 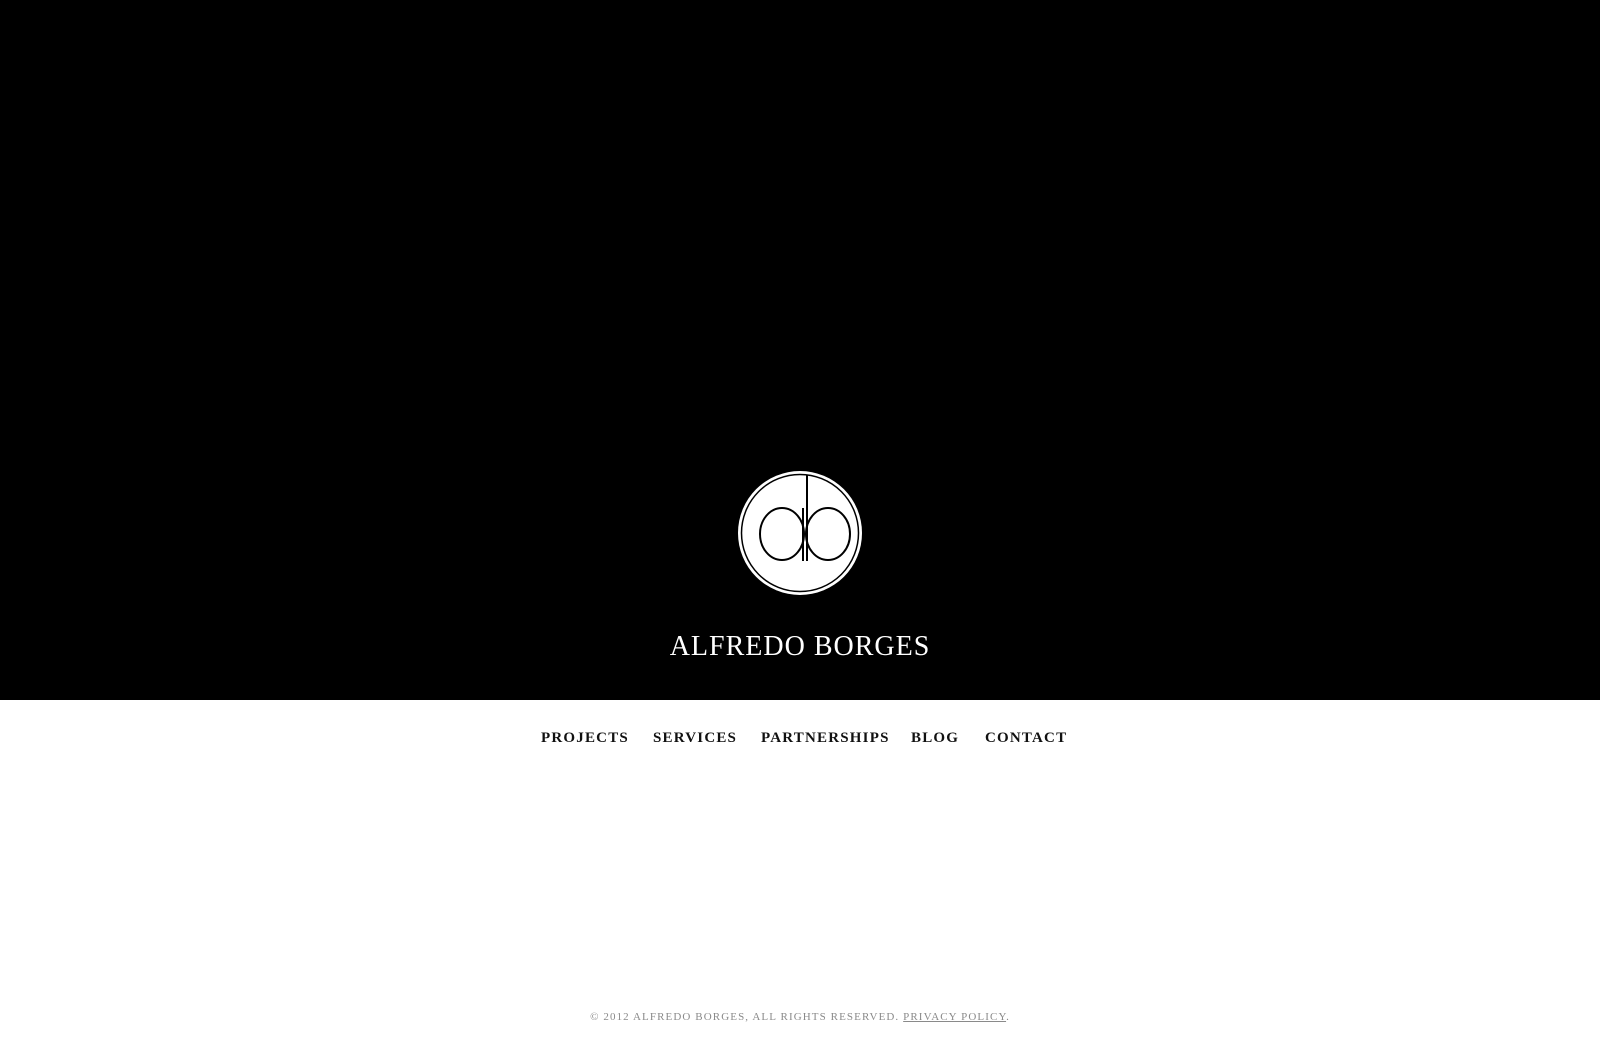 What do you see at coordinates (800, 533) in the screenshot?
I see `ab-logo-icon` at bounding box center [800, 533].